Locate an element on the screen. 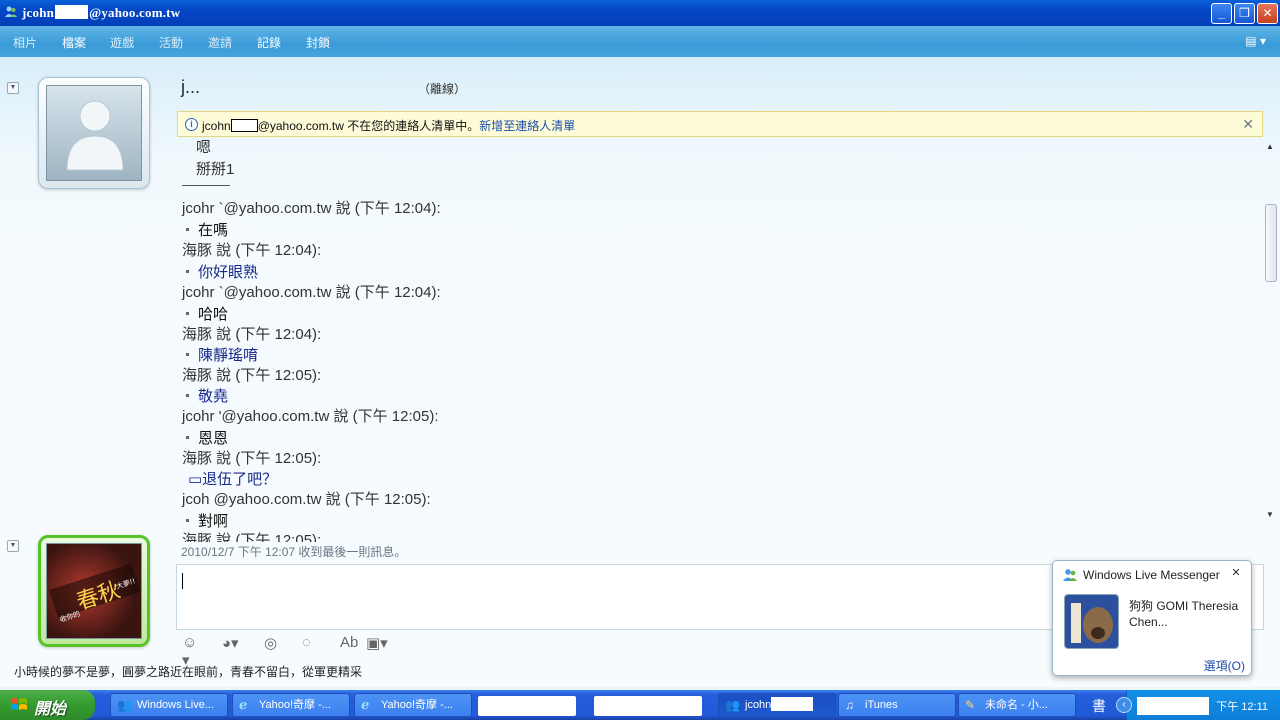 The width and height of the screenshot is (1280, 720). toast-options-link: 選項(O) is located at coordinates (1224, 665).